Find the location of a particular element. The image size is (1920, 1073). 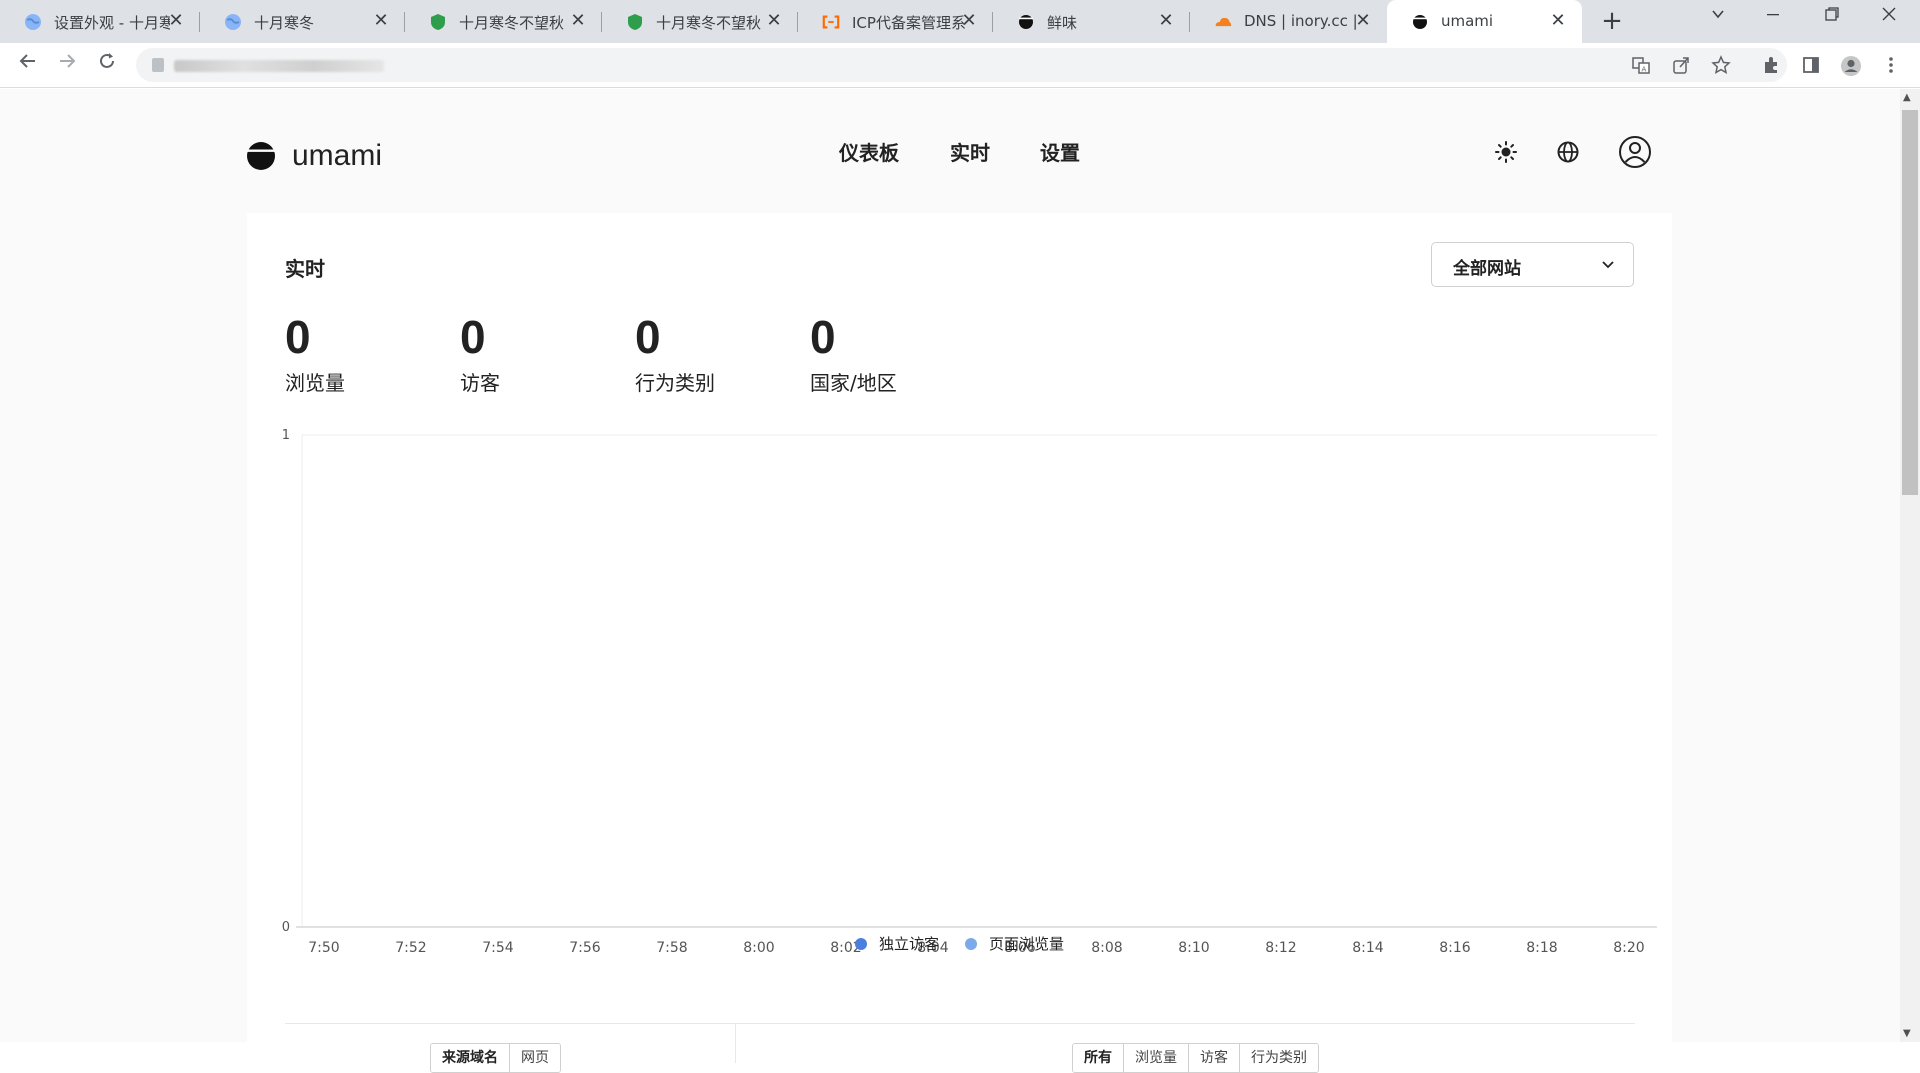

browser-tab: ICP代备案管理系 ✕ is located at coordinates (895, 21).